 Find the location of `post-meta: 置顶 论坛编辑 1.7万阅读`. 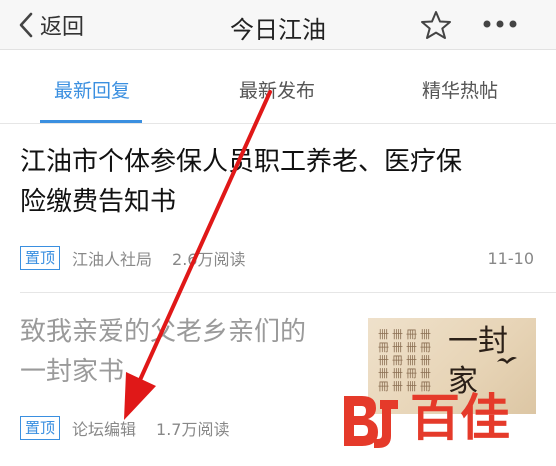

post-meta: 置顶 论坛编辑 1.7万阅读 is located at coordinates (124, 428).